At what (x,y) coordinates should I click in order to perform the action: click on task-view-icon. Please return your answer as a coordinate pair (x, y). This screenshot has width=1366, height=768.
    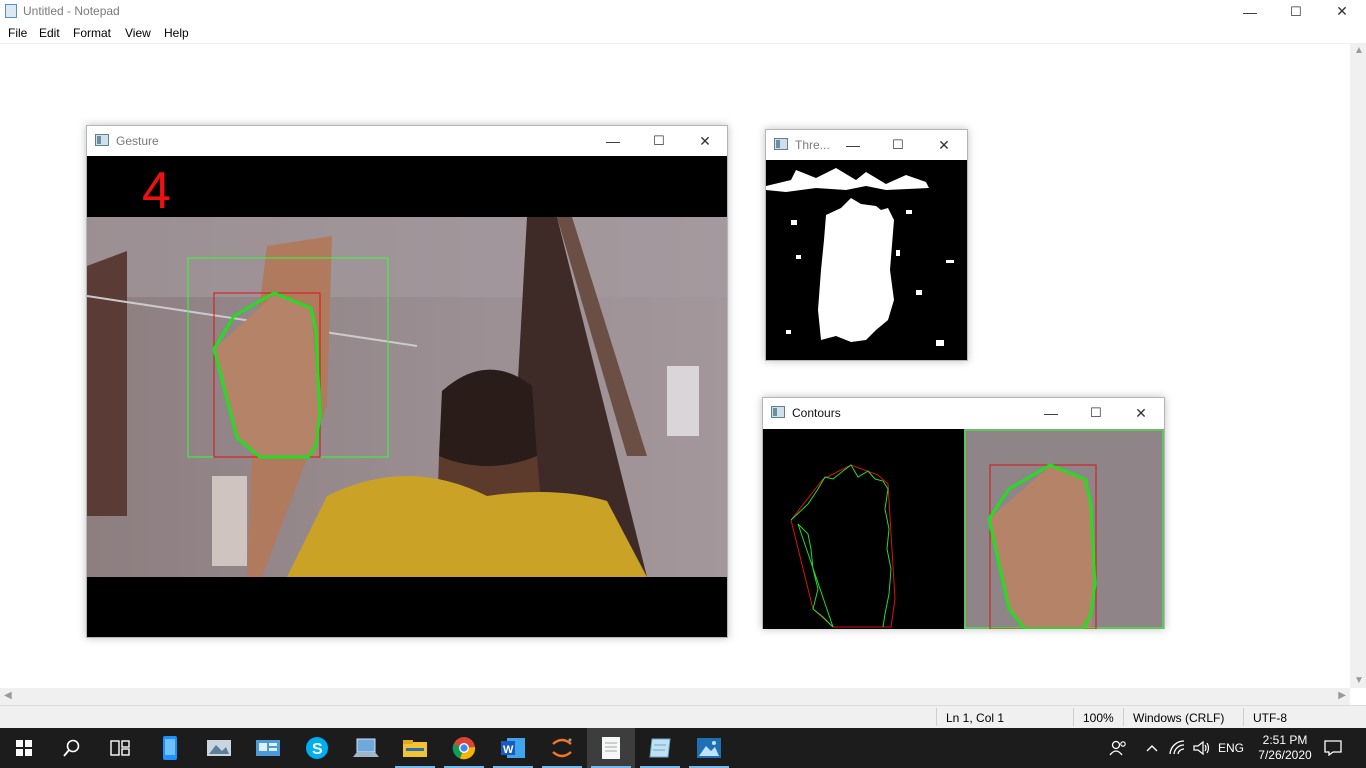
    Looking at the image, I should click on (120, 748).